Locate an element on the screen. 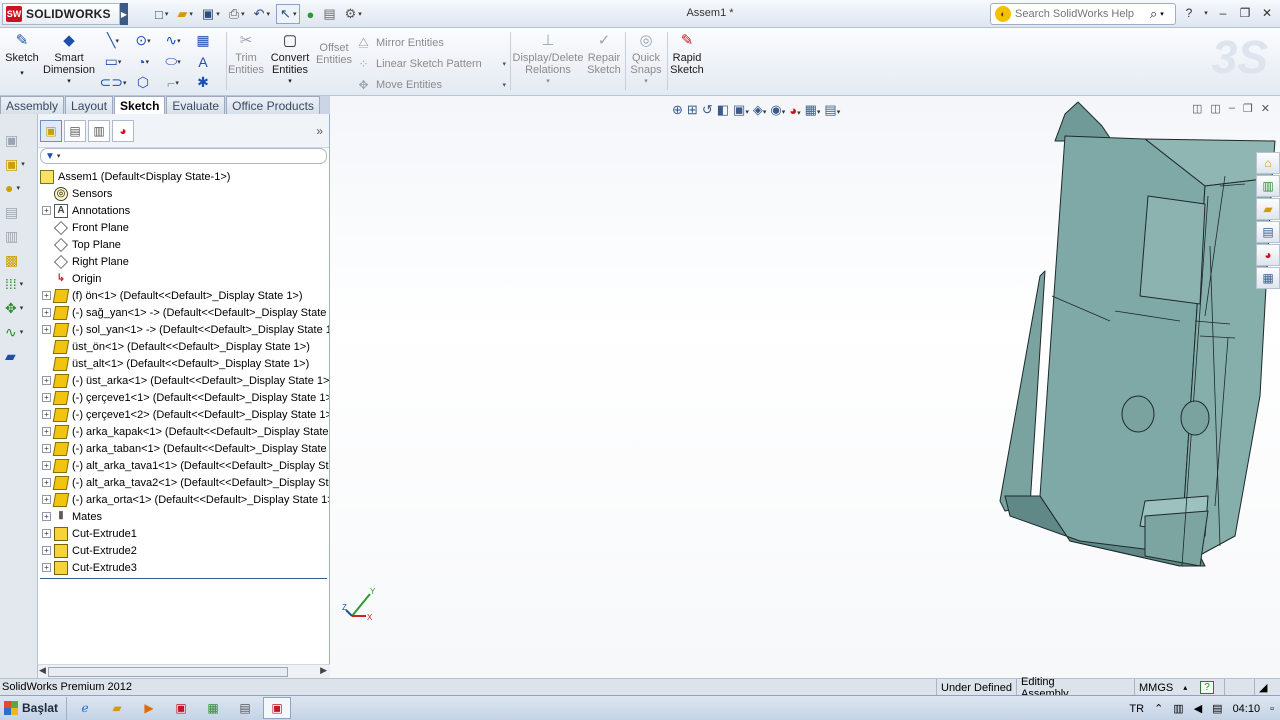  file-explorer-icon: ▰ is located at coordinates (1268, 209).